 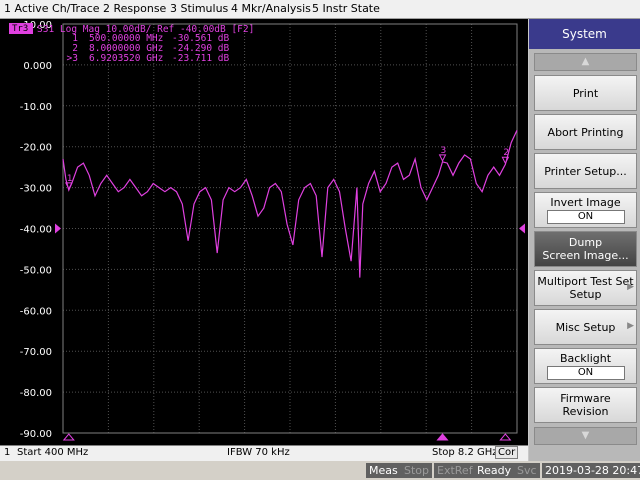 What do you see at coordinates (585, 436) in the screenshot?
I see `scroll-down-button: ▼` at bounding box center [585, 436].